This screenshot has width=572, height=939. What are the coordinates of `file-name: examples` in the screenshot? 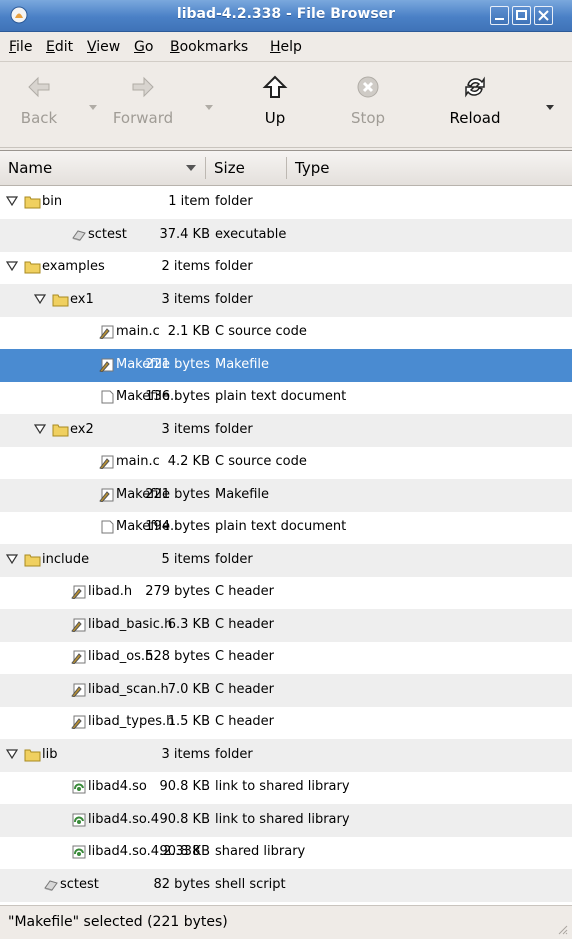 It's located at (73, 266).